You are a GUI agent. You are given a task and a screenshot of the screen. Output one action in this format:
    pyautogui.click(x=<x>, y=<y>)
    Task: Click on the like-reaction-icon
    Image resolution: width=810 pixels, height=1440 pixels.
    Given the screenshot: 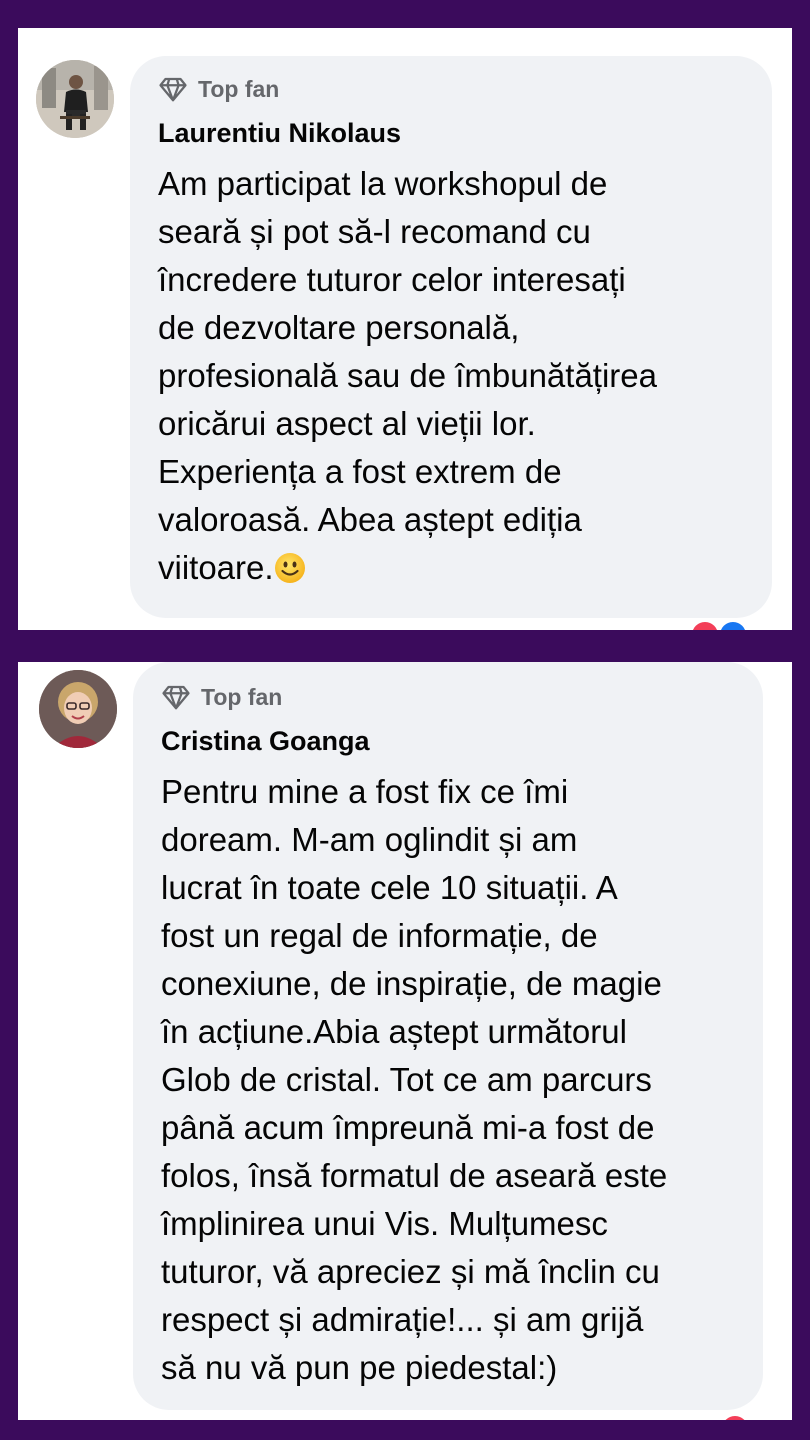 What is the action you would take?
    pyautogui.click(x=733, y=625)
    